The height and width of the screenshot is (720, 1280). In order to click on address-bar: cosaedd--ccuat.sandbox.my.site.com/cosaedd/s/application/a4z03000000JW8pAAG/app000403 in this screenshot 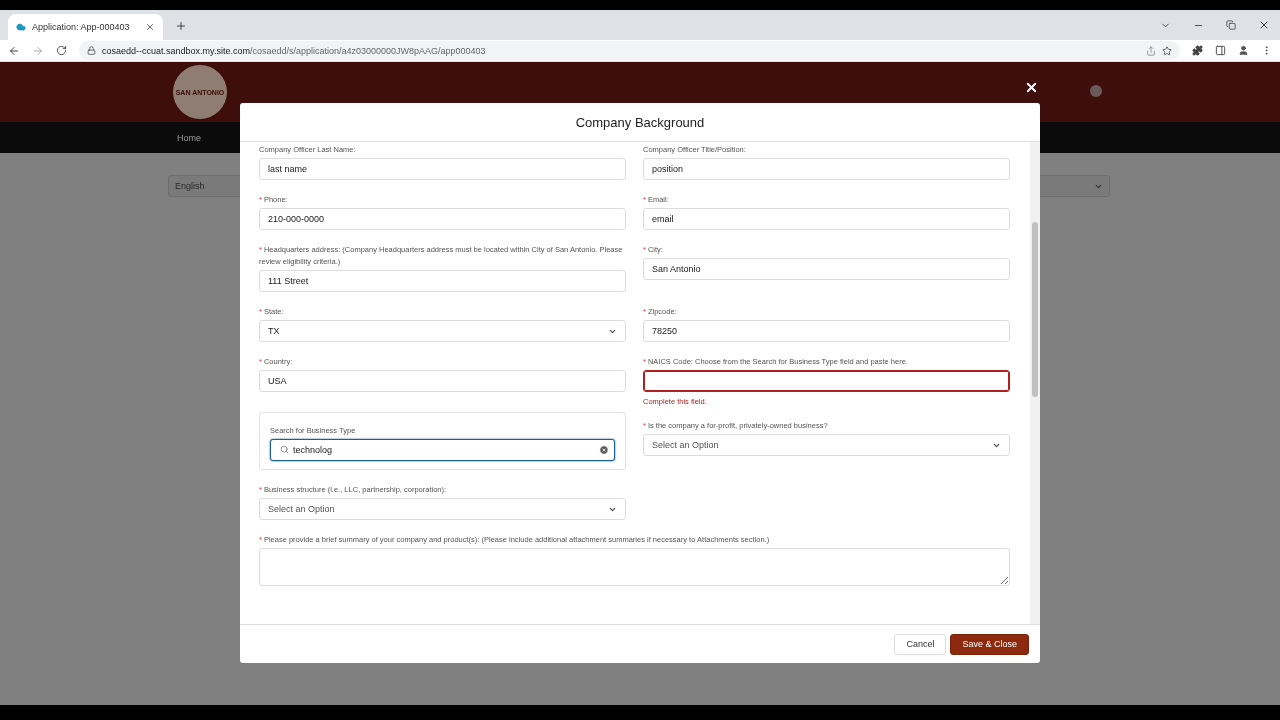, I will do `click(629, 50)`.